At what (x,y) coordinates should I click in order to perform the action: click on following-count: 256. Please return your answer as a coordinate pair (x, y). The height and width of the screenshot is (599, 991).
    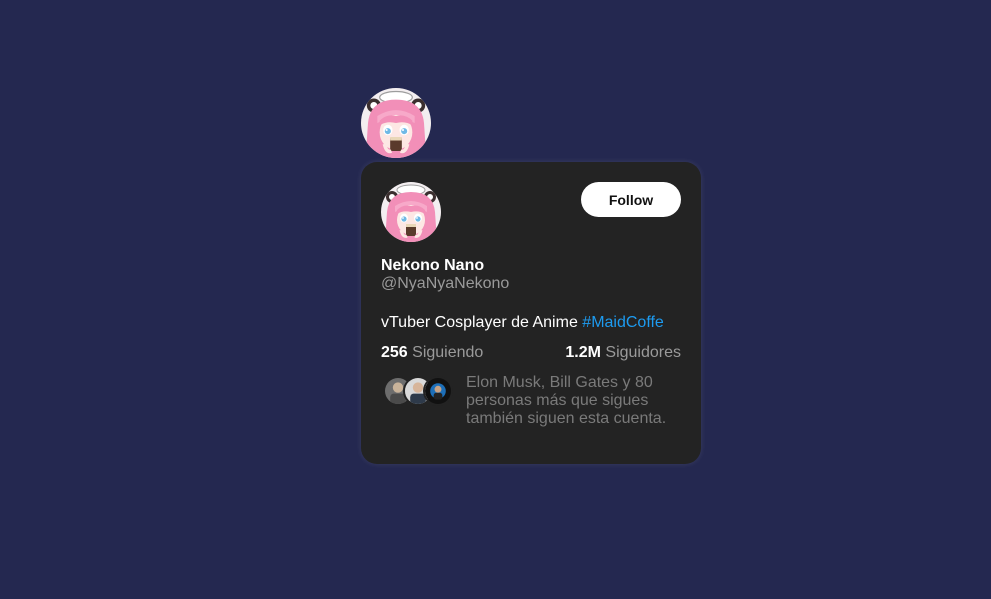
    Looking at the image, I should click on (394, 352).